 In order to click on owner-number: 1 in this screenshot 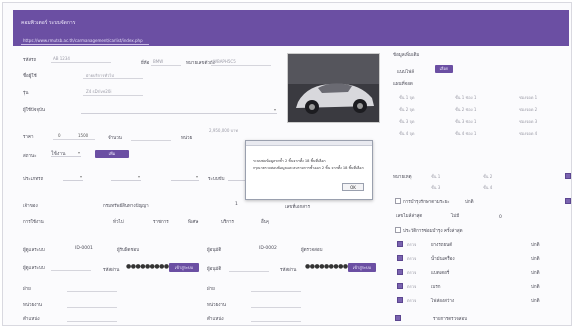, I will do `click(236, 204)`.